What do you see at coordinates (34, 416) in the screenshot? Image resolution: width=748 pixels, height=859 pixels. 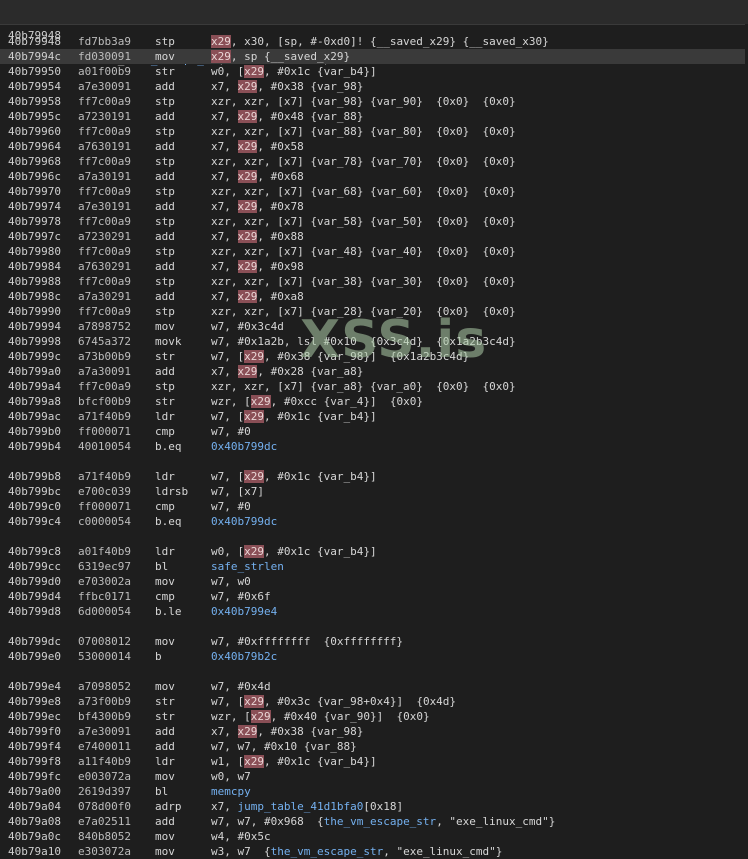 I see `instruction-address: 40b799ac` at bounding box center [34, 416].